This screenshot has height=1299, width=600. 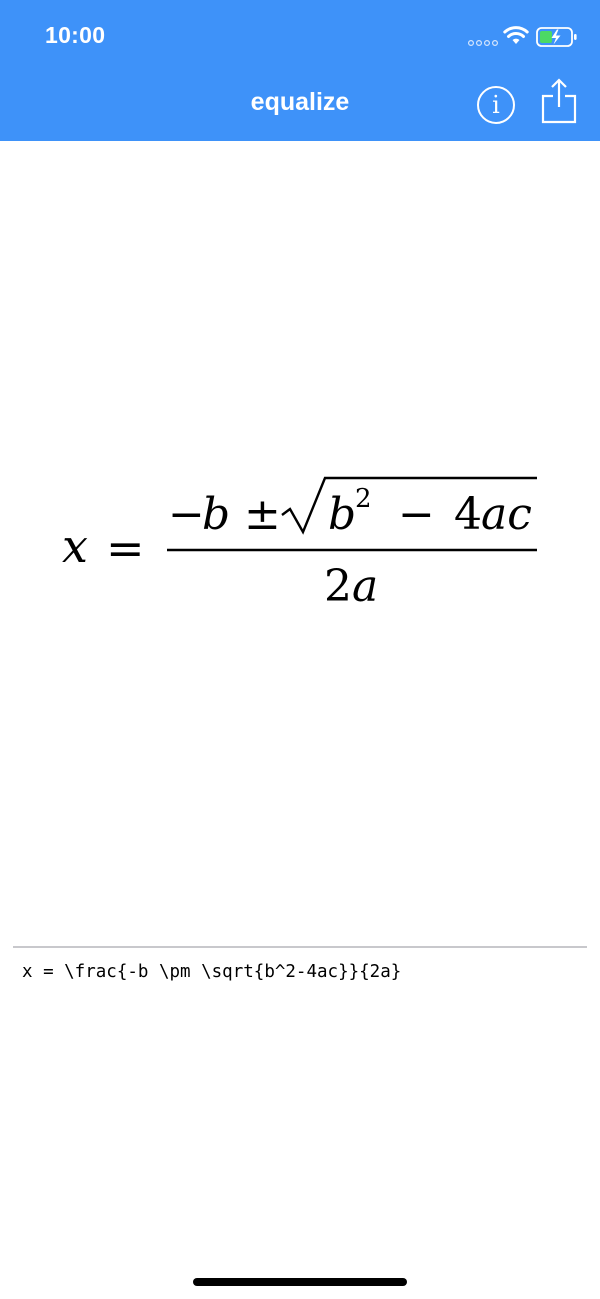 I want to click on info-button: i, so click(x=496, y=105).